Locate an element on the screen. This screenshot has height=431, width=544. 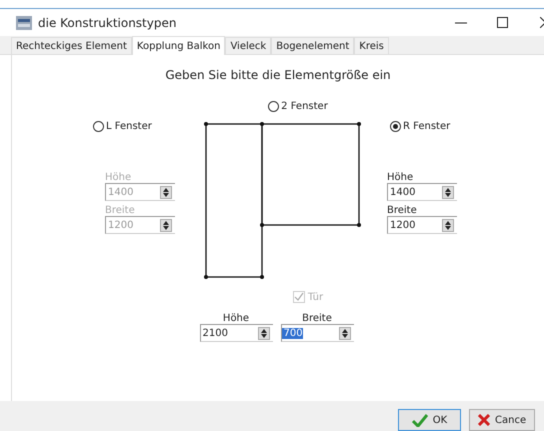
x-mark-icon is located at coordinates (484, 420).